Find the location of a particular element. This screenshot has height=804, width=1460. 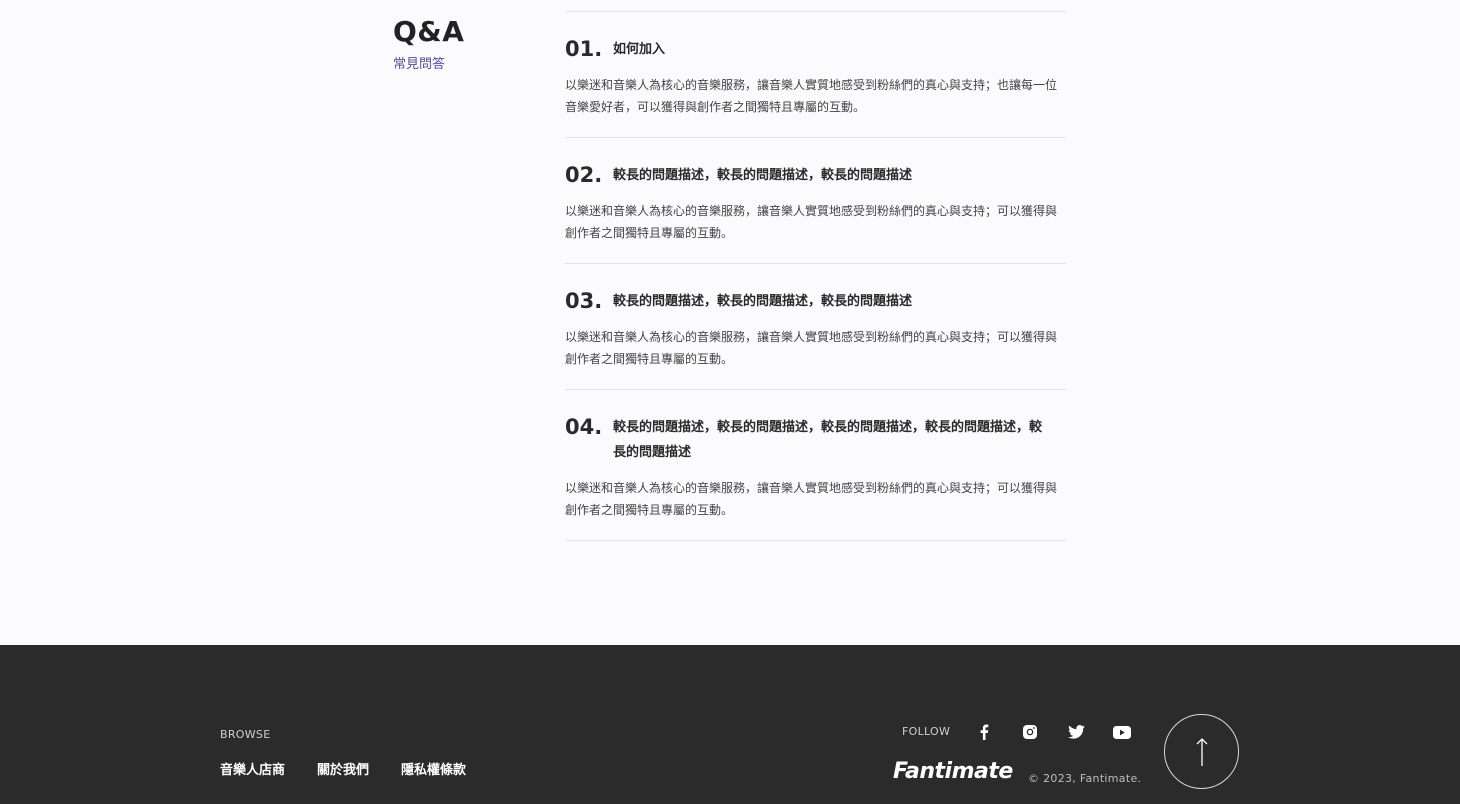

faq-number: 04. is located at coordinates (584, 427).